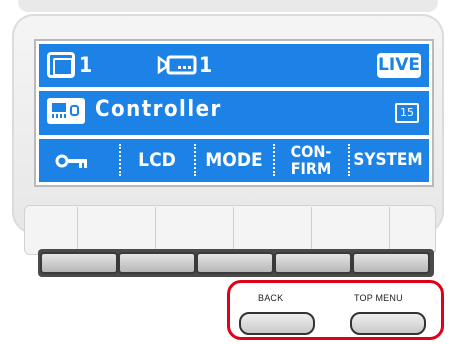  Describe the element at coordinates (158, 109) in the screenshot. I see `device-name: Controller` at that location.